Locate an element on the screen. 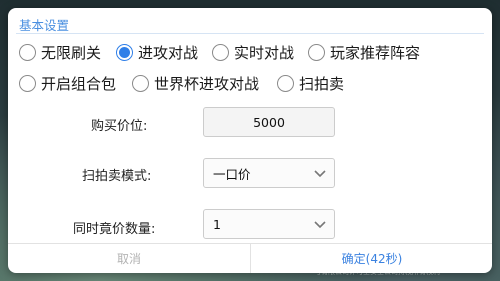 The image size is (500, 281). mode-radio-attack-battle: 进攻对战 is located at coordinates (157, 52).